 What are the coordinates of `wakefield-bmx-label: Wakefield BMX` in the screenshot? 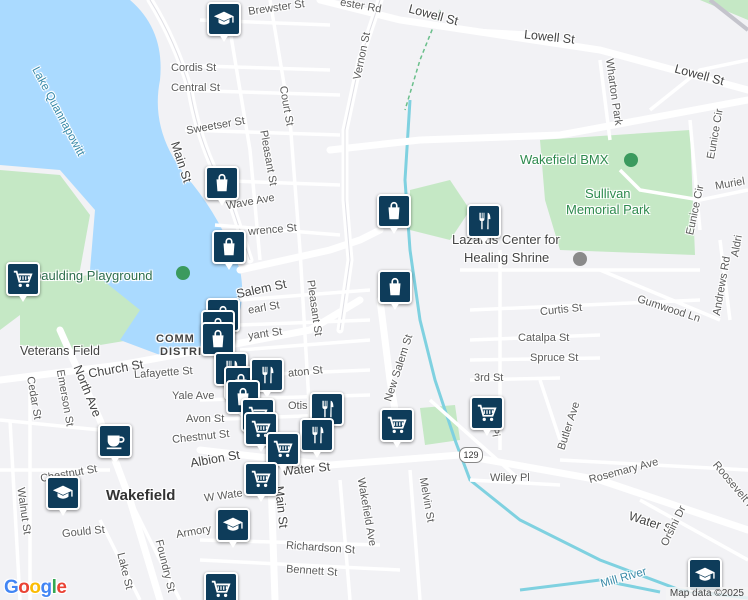 It's located at (564, 159).